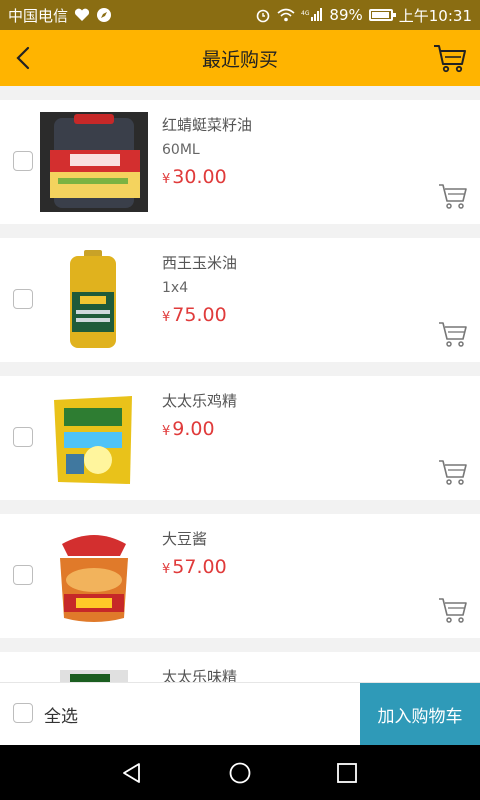  I want to click on carrier-name: 中国电信, so click(38, 15).